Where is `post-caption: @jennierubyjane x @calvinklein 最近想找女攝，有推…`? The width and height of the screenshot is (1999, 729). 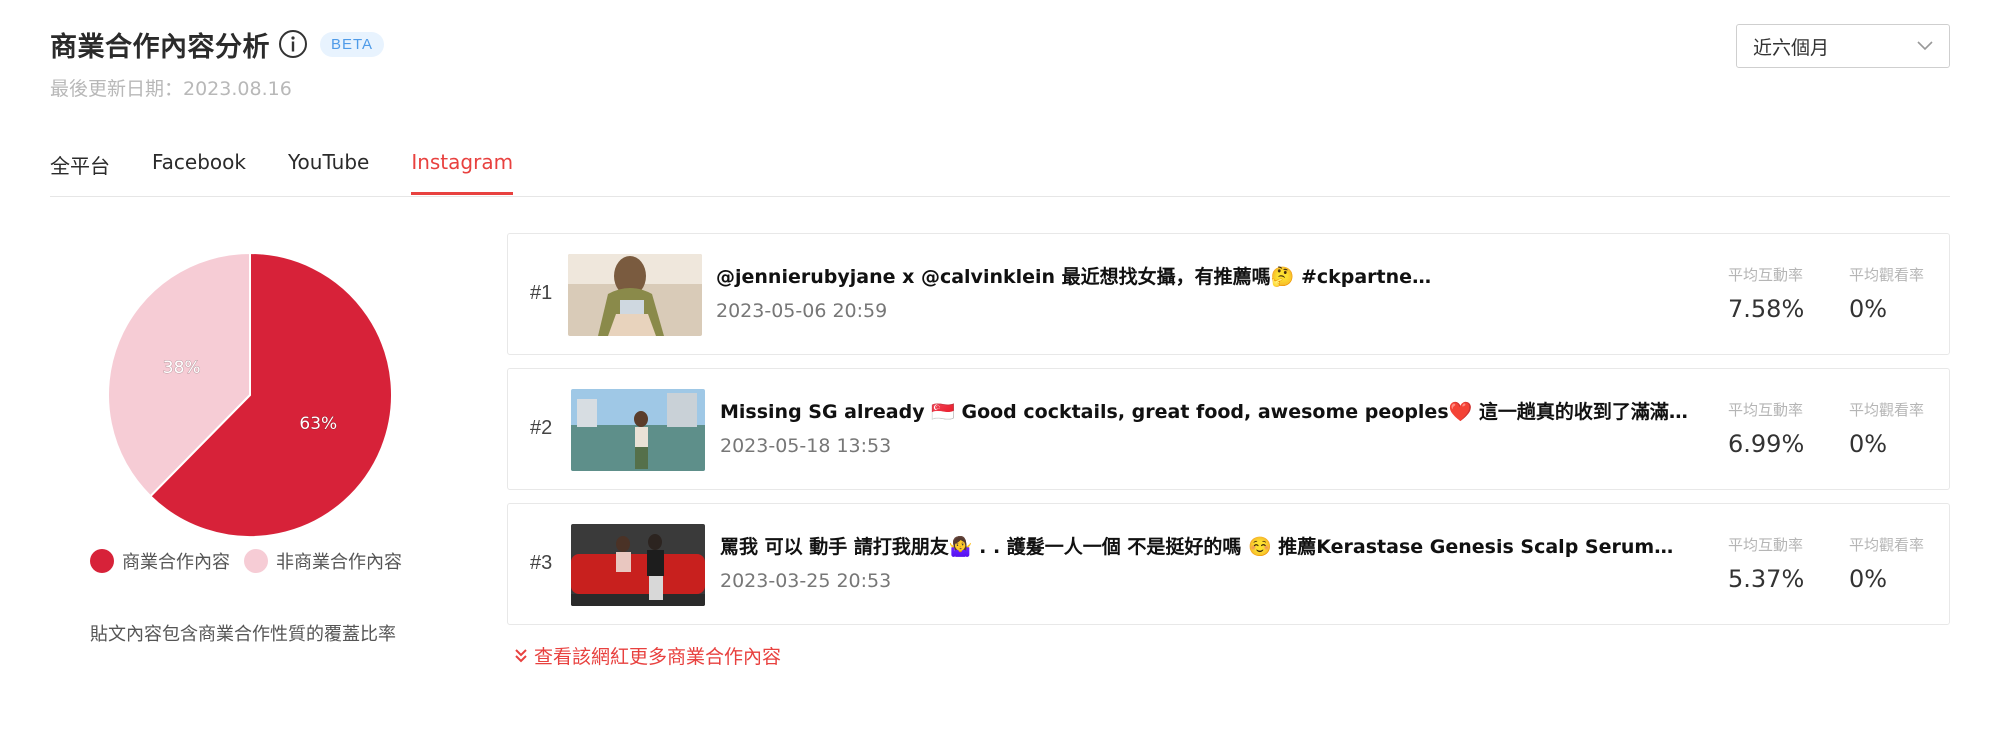 post-caption: @jennierubyjane x @calvinklein 最近想找女攝，有推… is located at coordinates (1076, 275).